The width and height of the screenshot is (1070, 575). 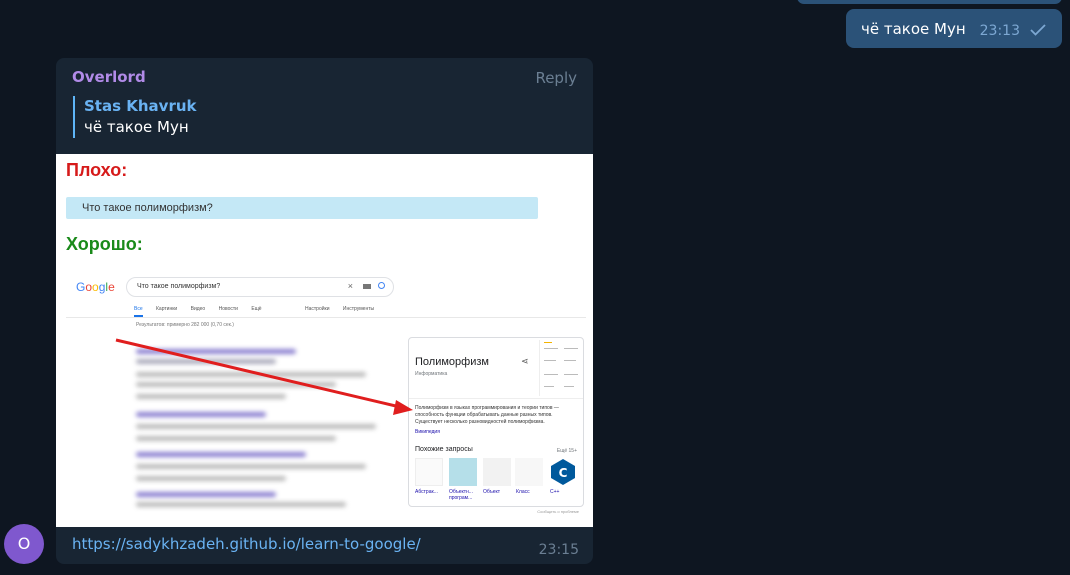 What do you see at coordinates (24, 544) in the screenshot?
I see `avatar: O` at bounding box center [24, 544].